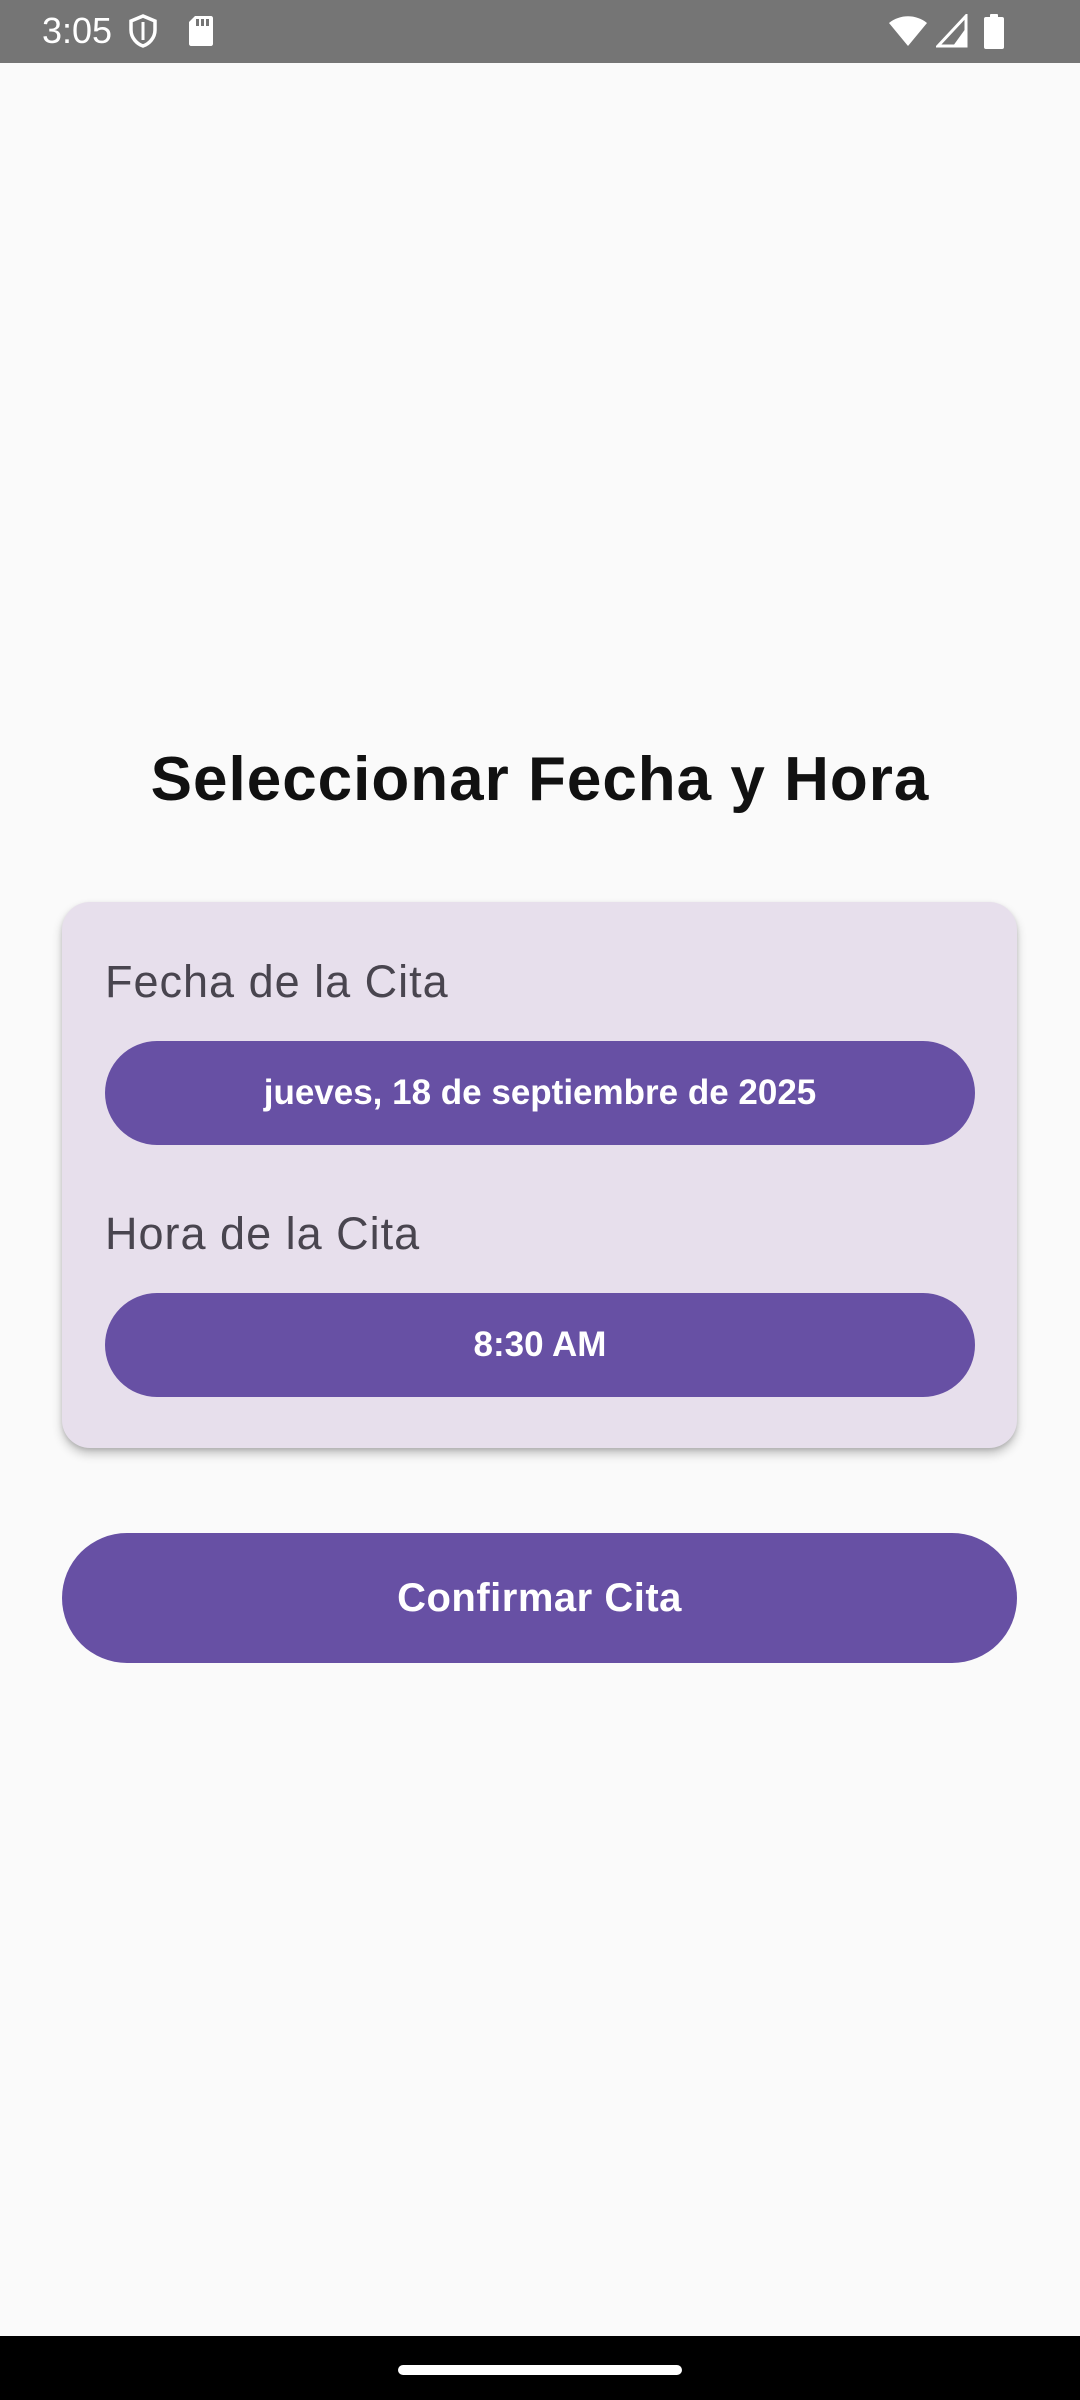  I want to click on sd-card-icon, so click(201, 31).